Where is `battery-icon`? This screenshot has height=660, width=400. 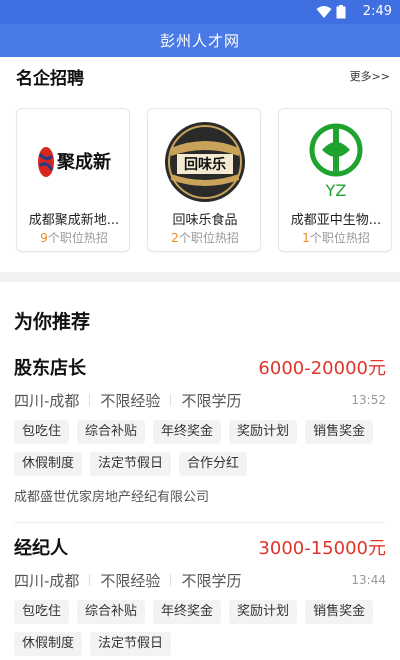
battery-icon is located at coordinates (341, 12).